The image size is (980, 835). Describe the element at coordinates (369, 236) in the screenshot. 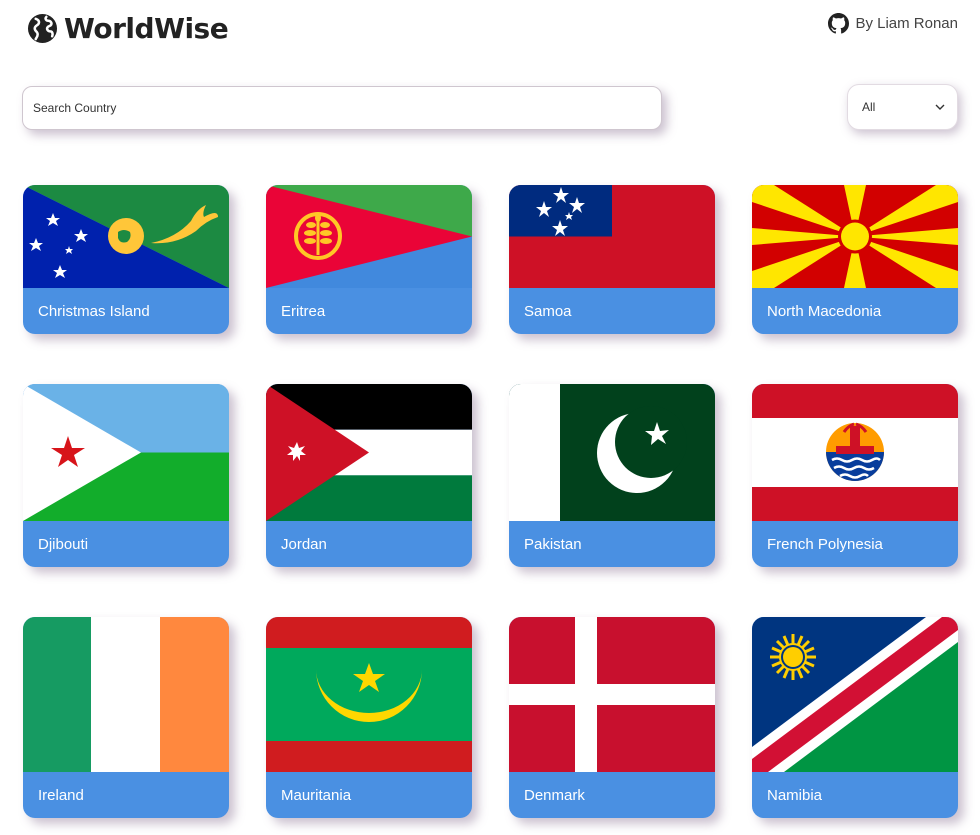

I see `eritrea-flag-icon` at that location.